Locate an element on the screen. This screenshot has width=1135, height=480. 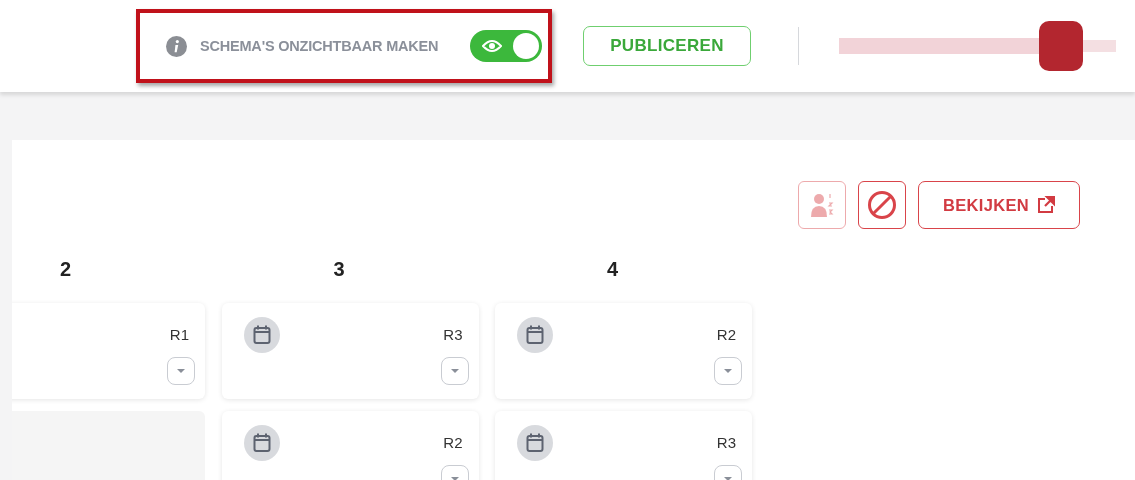
column-heading: 3 is located at coordinates (339, 269).